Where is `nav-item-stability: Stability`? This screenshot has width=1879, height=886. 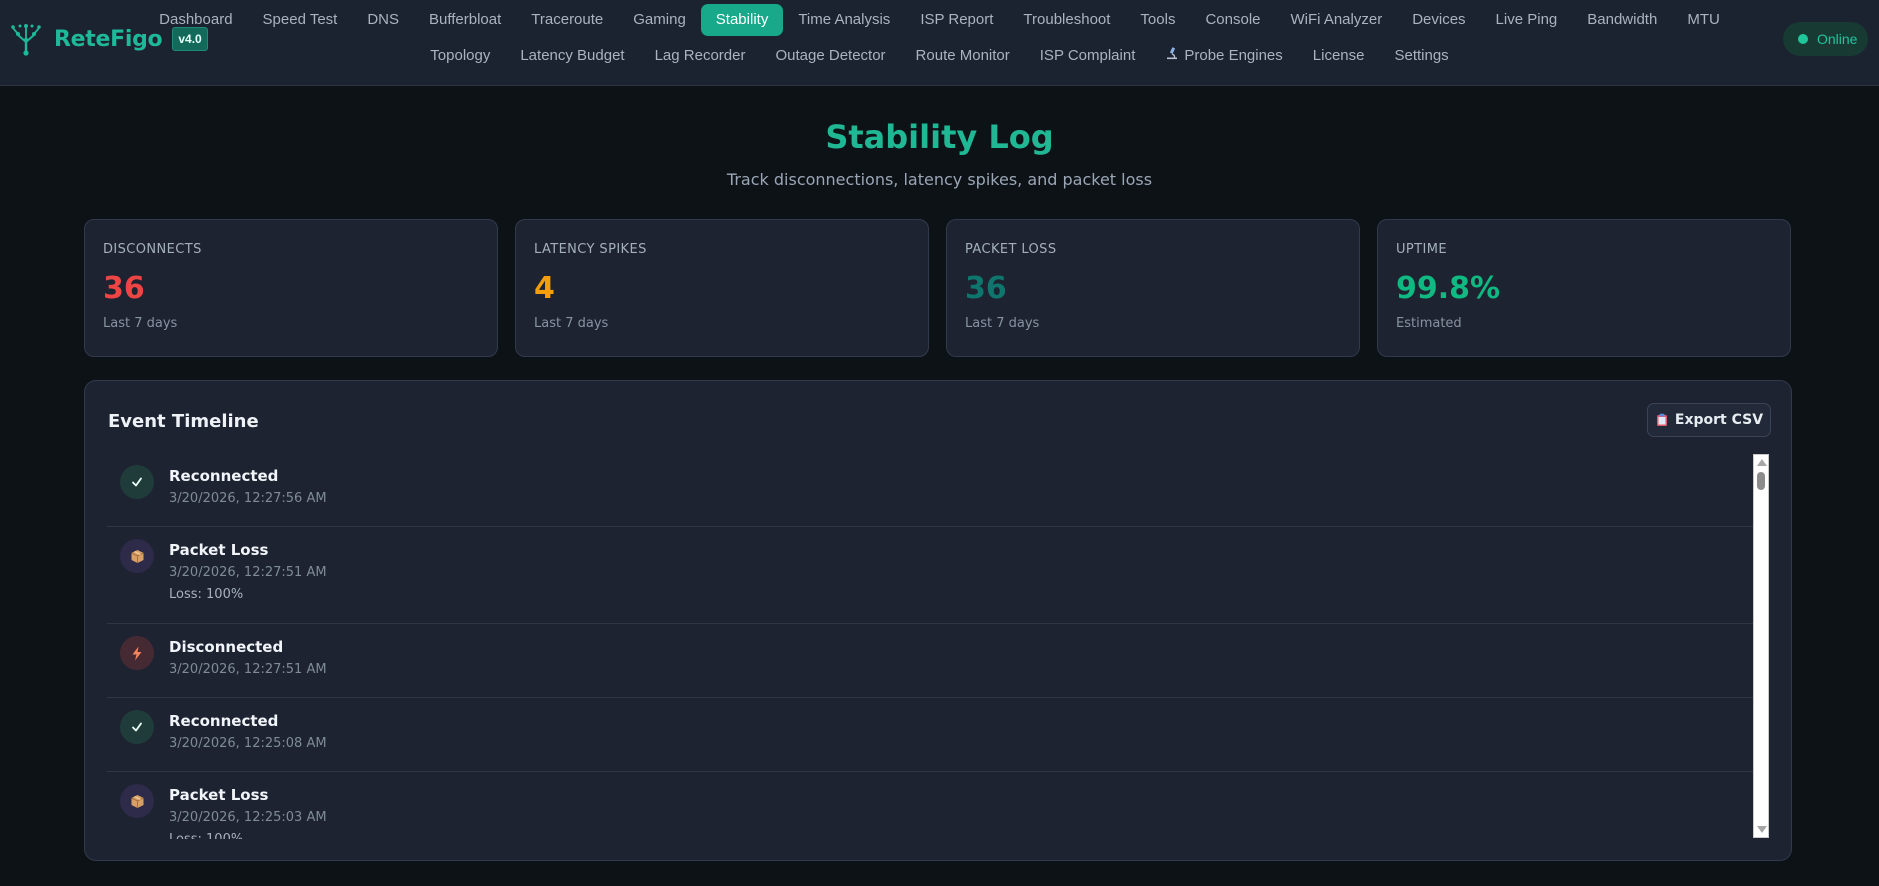
nav-item-stability: Stability is located at coordinates (742, 20).